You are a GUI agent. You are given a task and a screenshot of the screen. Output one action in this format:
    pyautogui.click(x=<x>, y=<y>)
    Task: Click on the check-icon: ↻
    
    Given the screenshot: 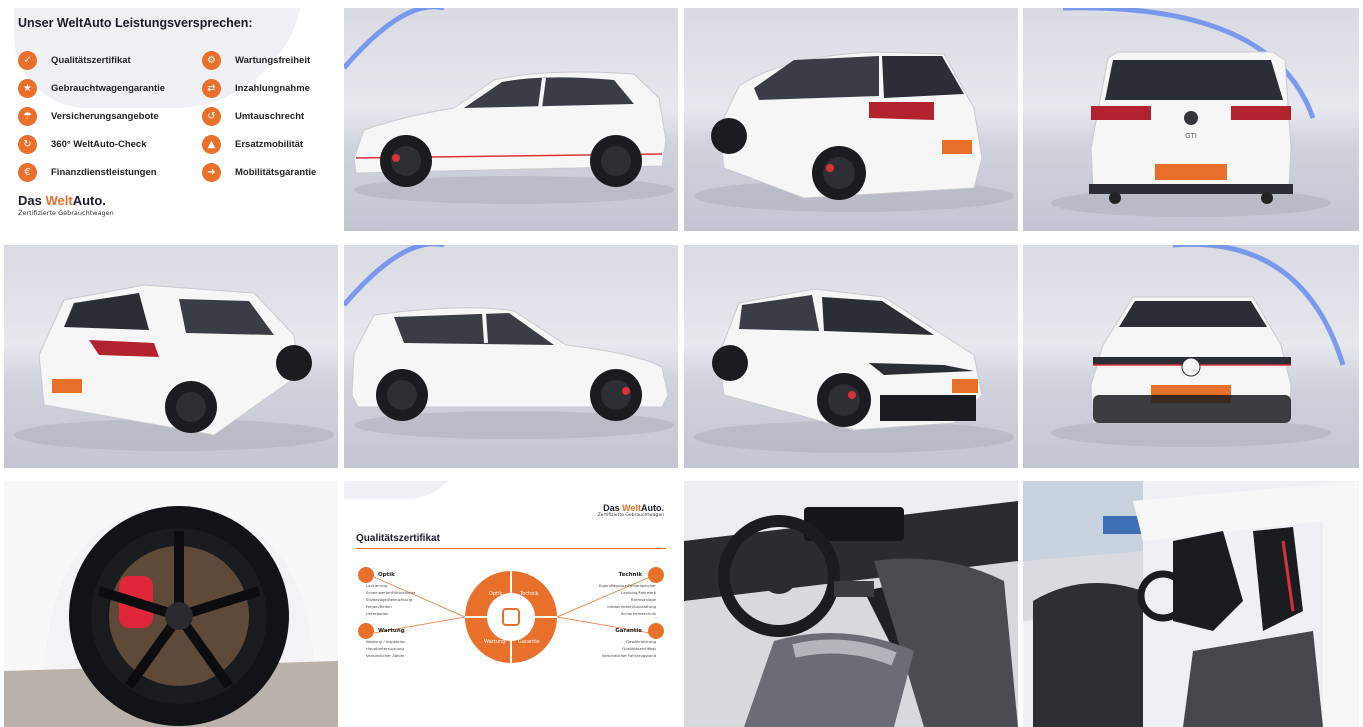 What is the action you would take?
    pyautogui.click(x=27, y=144)
    